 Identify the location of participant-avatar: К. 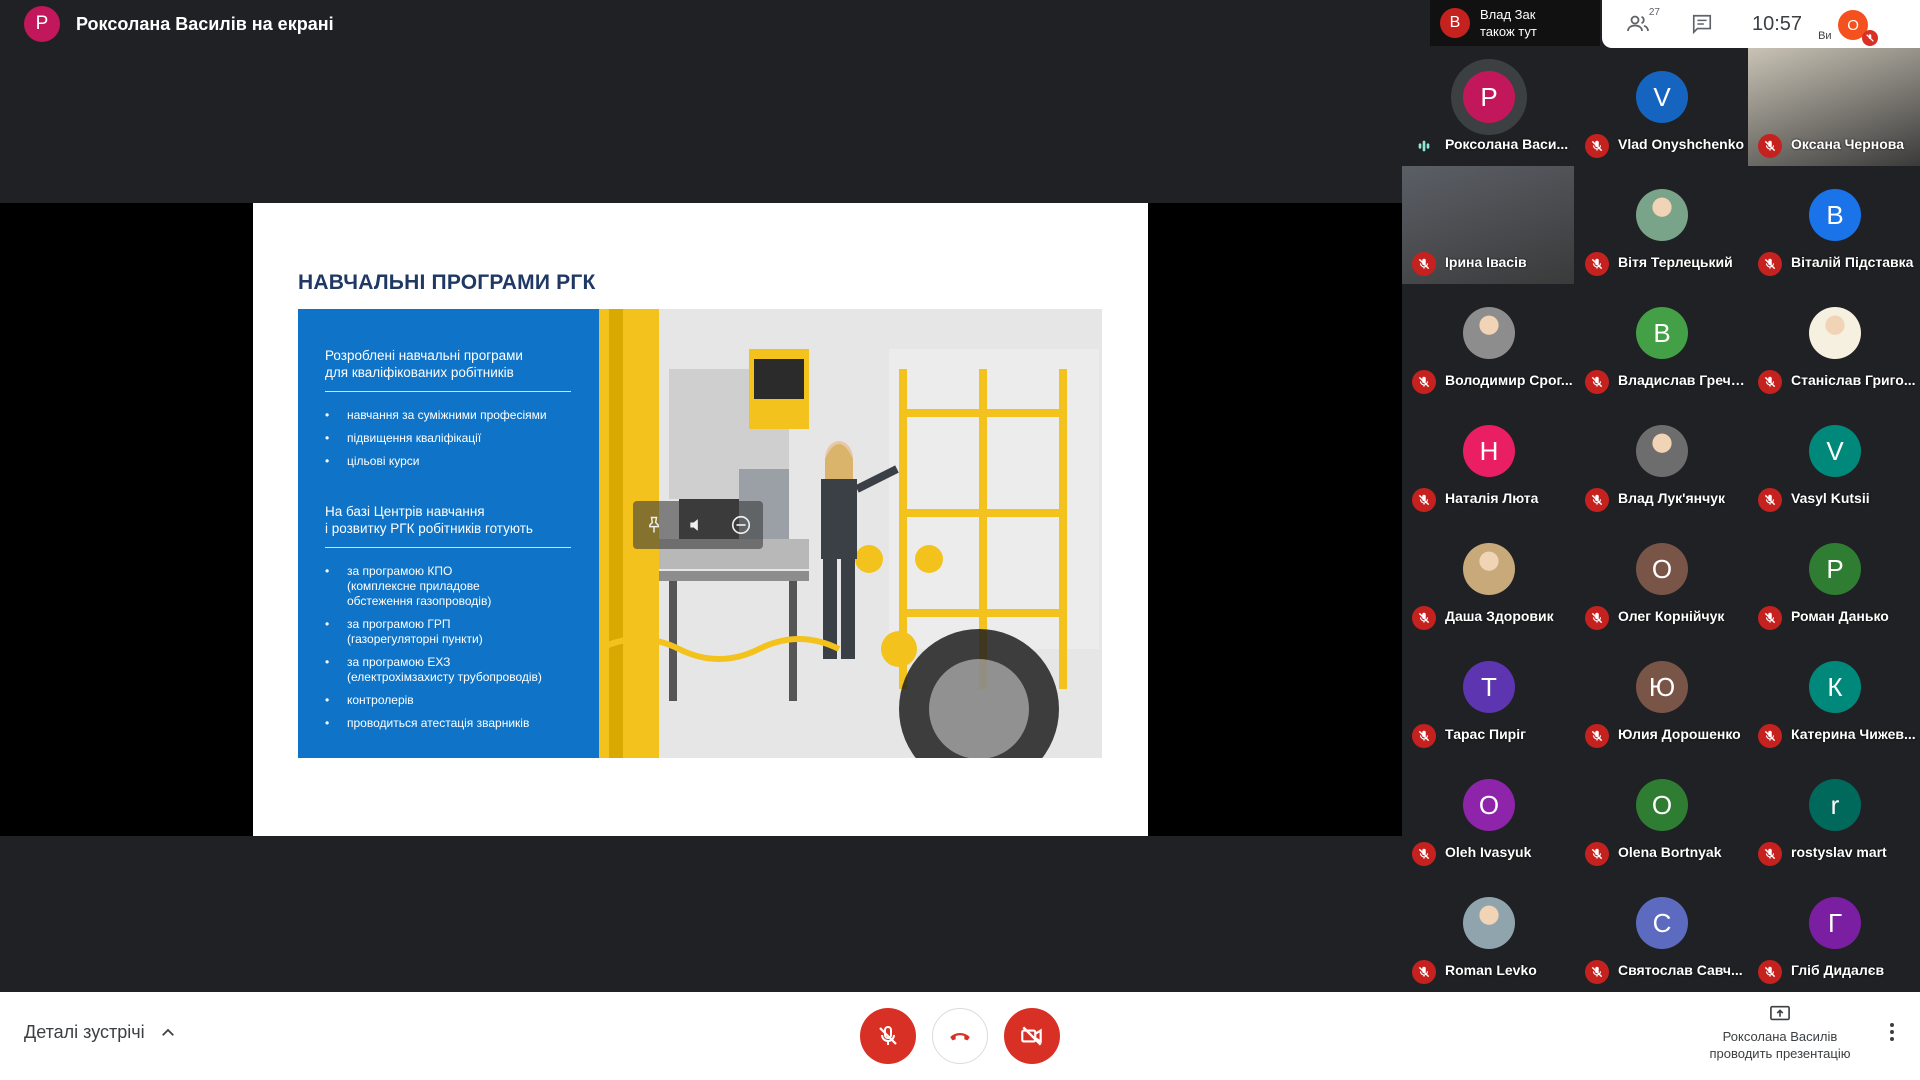
(1835, 687).